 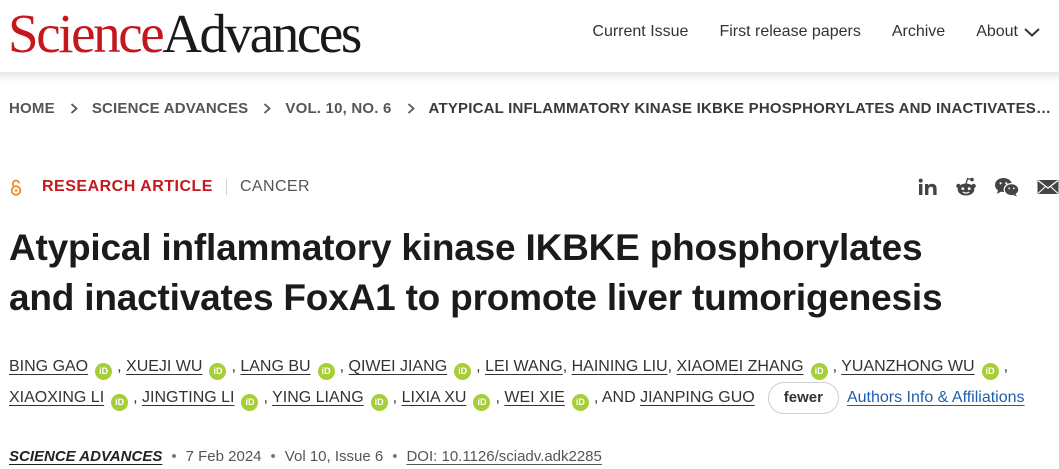 I want to click on share-toolbar, so click(x=980, y=187).